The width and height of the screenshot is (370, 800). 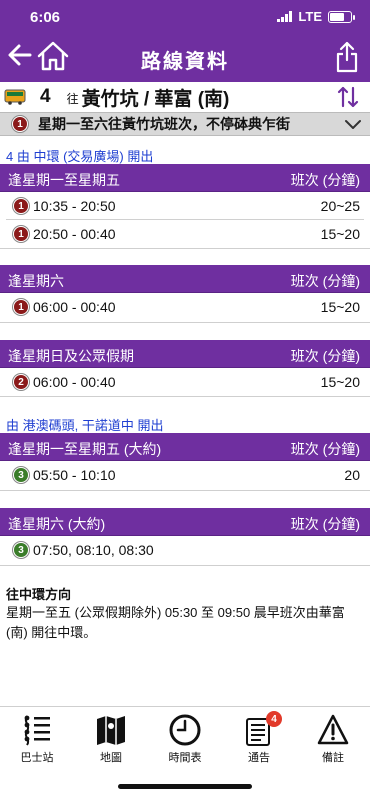 What do you see at coordinates (111, 730) in the screenshot?
I see `map-icon` at bounding box center [111, 730].